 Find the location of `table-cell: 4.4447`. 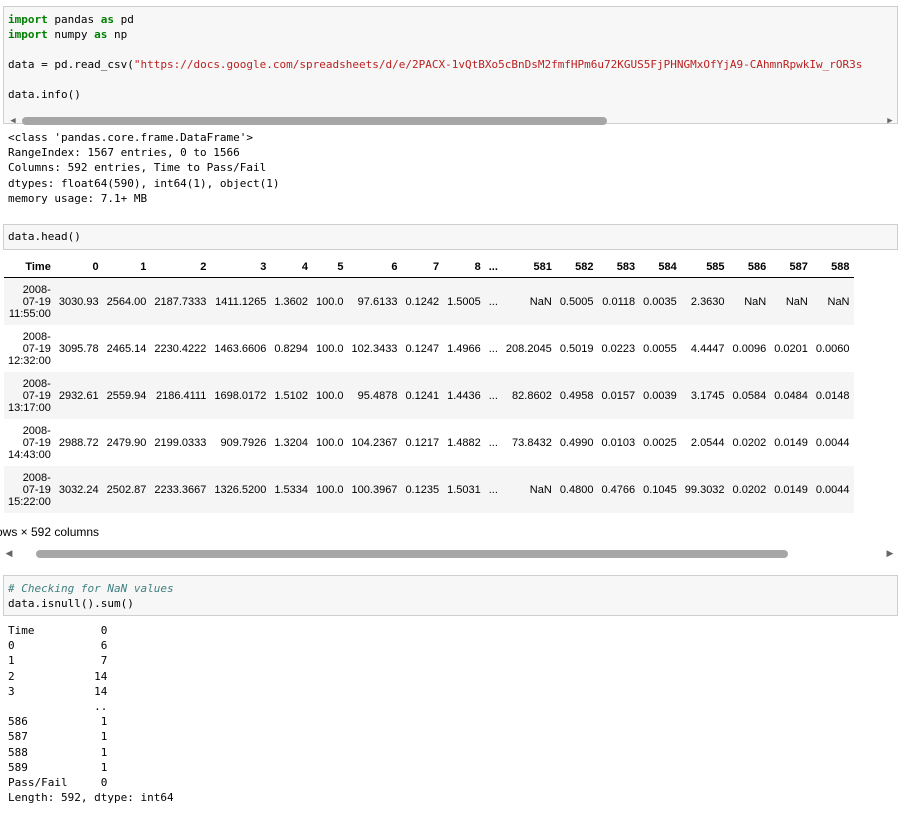

table-cell: 4.4447 is located at coordinates (707, 348).